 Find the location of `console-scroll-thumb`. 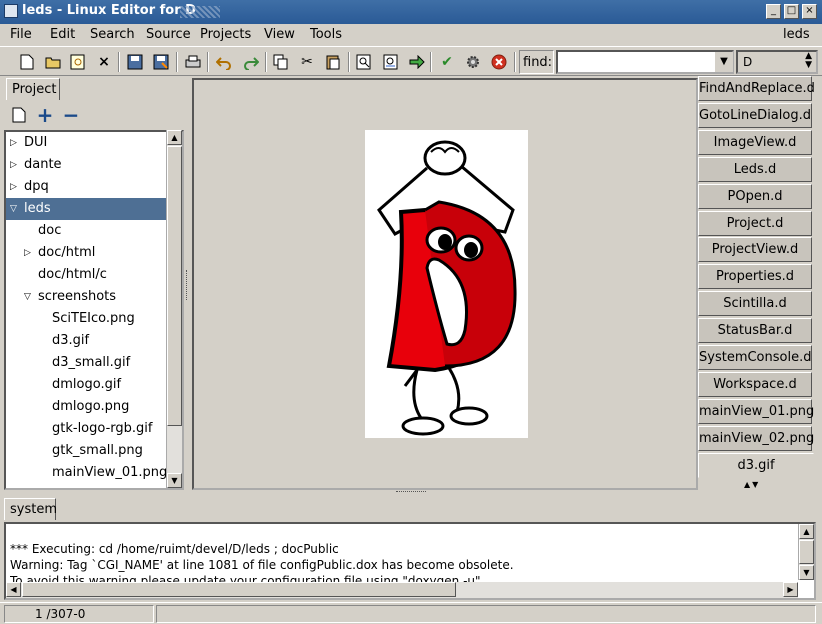

console-scroll-thumb is located at coordinates (806, 552).